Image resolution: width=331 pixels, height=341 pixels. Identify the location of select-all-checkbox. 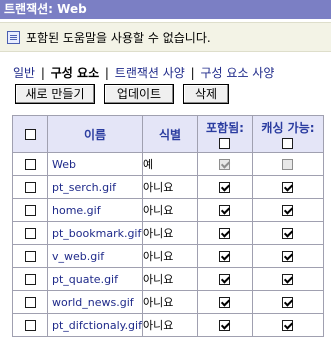
(30, 134).